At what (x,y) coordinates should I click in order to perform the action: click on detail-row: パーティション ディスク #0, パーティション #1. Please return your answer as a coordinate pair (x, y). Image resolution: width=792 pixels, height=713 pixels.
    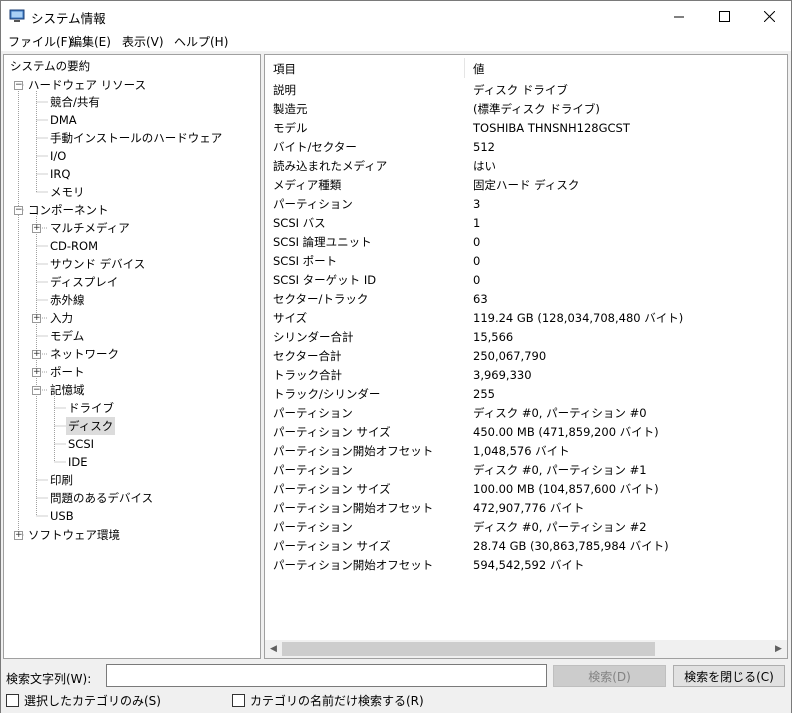
    Looking at the image, I should click on (526, 470).